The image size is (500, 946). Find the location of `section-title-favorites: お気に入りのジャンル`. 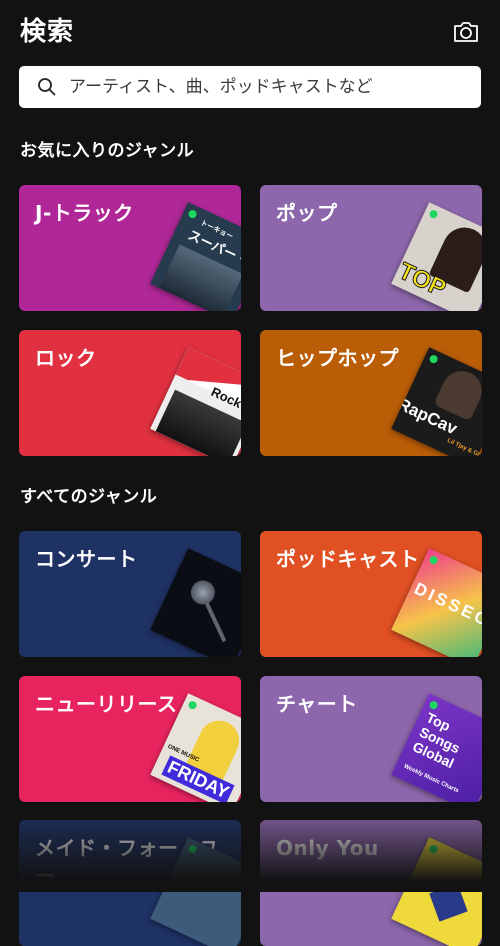

section-title-favorites: お気に入りのジャンル is located at coordinates (107, 151).